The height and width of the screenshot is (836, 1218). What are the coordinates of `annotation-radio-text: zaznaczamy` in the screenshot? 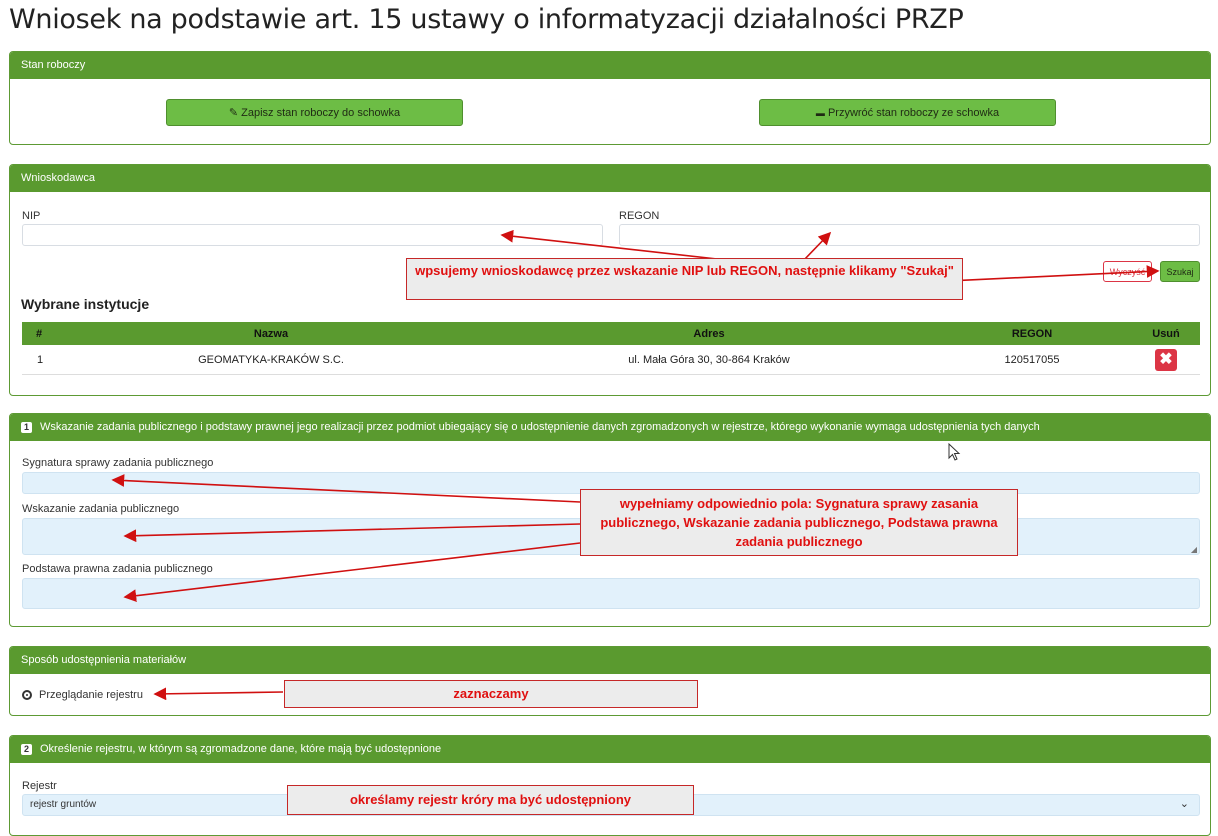 It's located at (491, 693).